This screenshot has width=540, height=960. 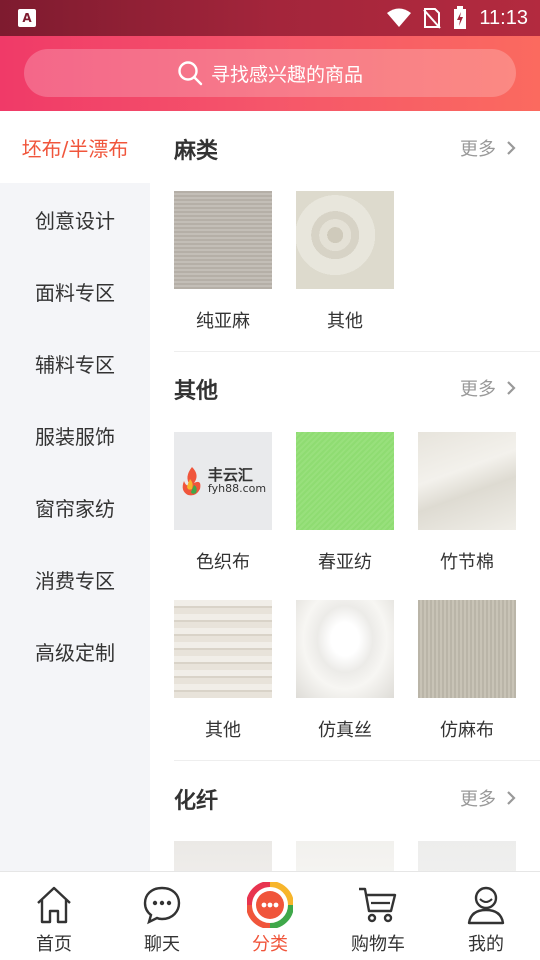 I want to click on bottom-tab-bar: 首页 聊天 分类 购物车 我的, so click(x=270, y=915).